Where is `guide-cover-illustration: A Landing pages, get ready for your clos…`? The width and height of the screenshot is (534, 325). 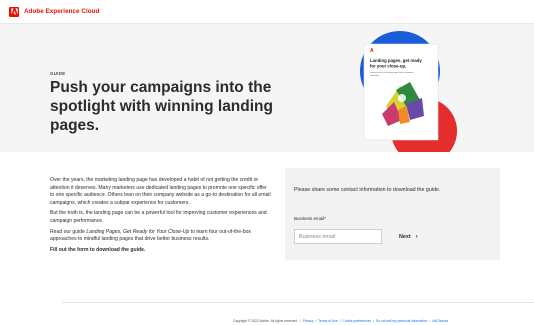 guide-cover-illustration: A Landing pages, get ready for your clos… is located at coordinates (408, 91).